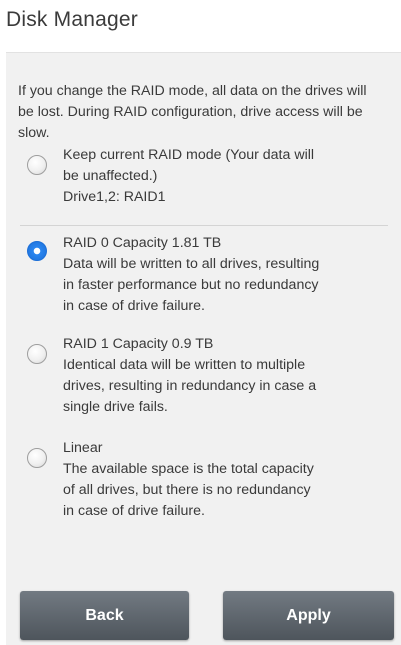 This screenshot has width=401, height=645. Describe the element at coordinates (134, 306) in the screenshot. I see `option-raid0-line-4: in case of drive failure.` at that location.